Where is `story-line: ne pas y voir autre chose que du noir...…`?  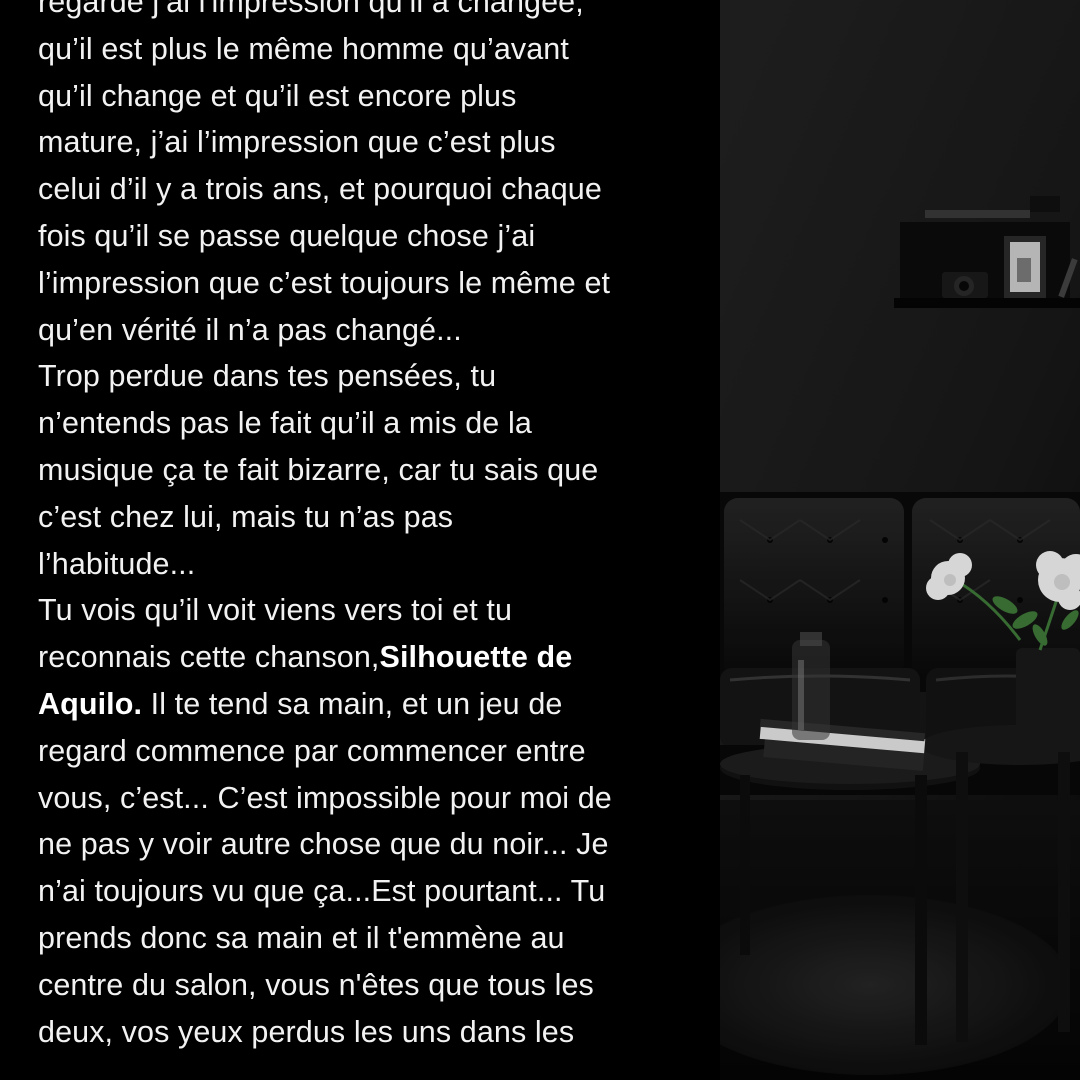 story-line: ne pas y voir autre chose que du noir...… is located at coordinates (323, 844).